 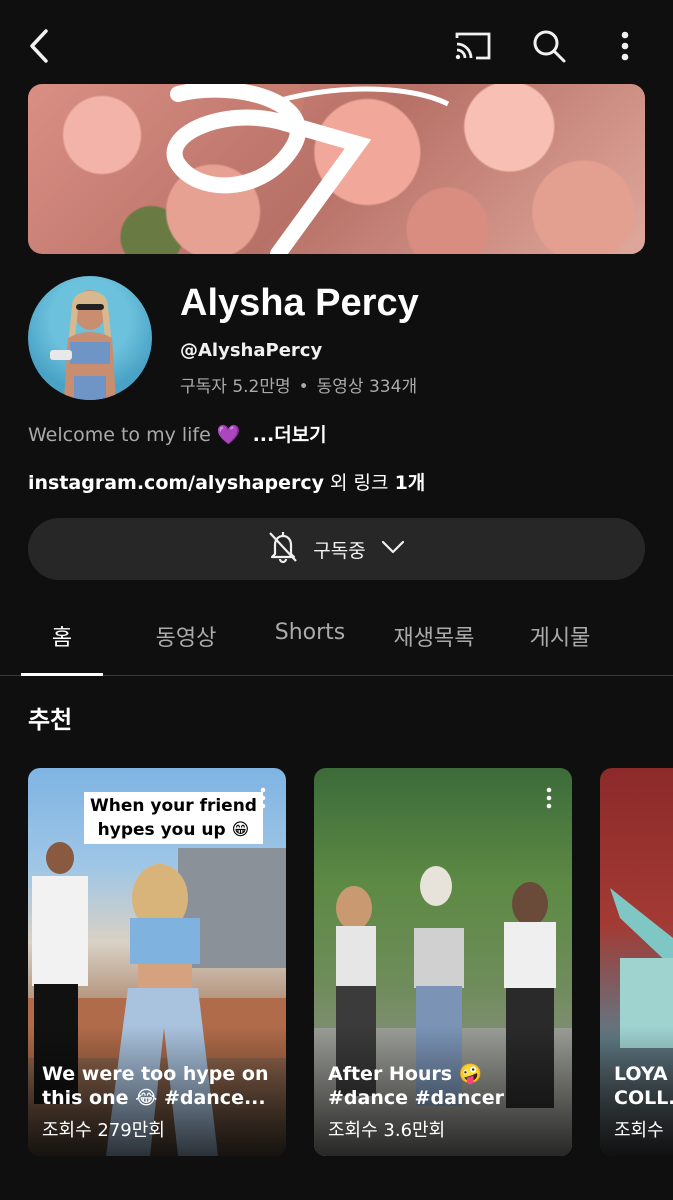 I want to click on section-title-recommended: 추천, so click(x=50, y=720).